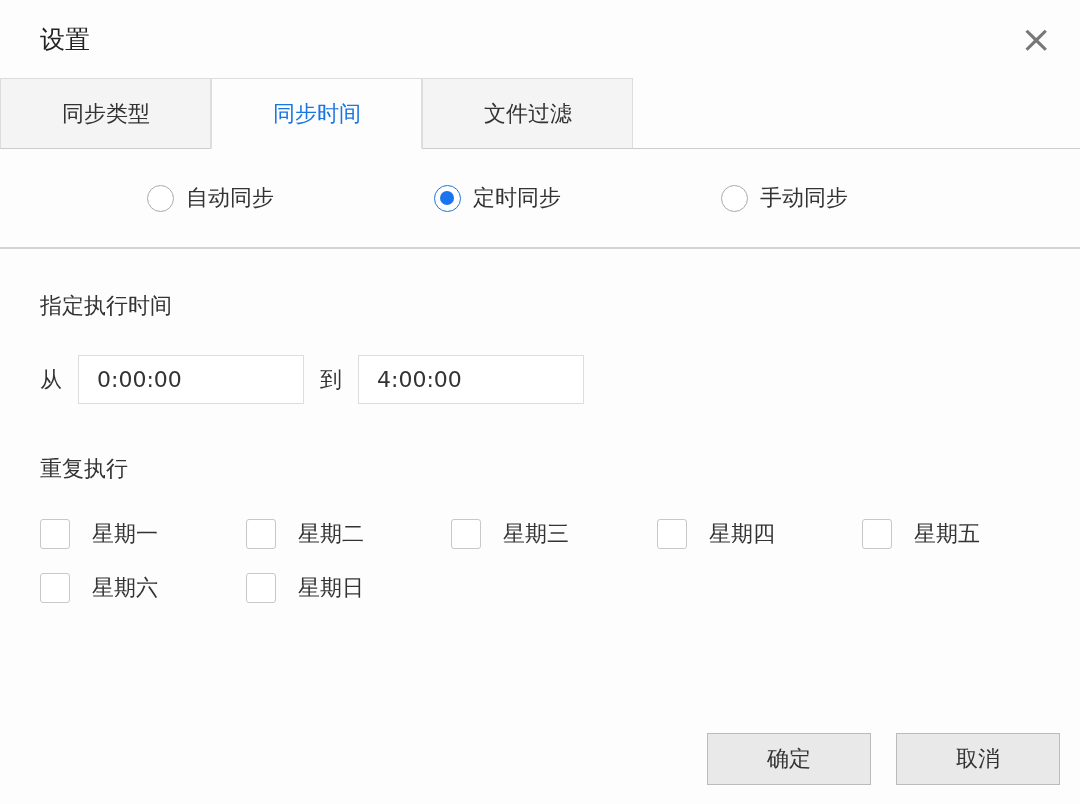  What do you see at coordinates (330, 588) in the screenshot?
I see `checkbox-label: 星期日` at bounding box center [330, 588].